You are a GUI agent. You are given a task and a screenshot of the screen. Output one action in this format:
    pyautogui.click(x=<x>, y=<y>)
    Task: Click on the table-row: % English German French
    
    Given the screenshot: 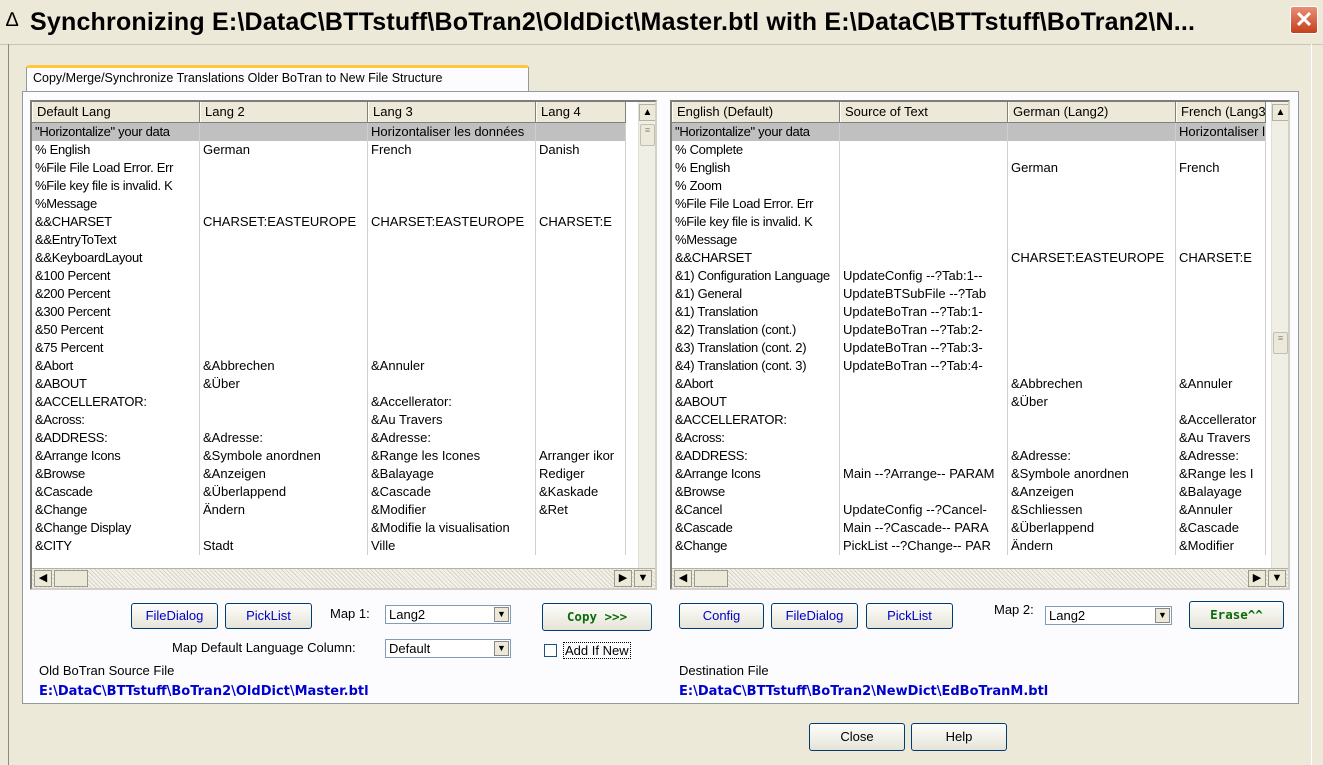 What is the action you would take?
    pyautogui.click(x=969, y=168)
    